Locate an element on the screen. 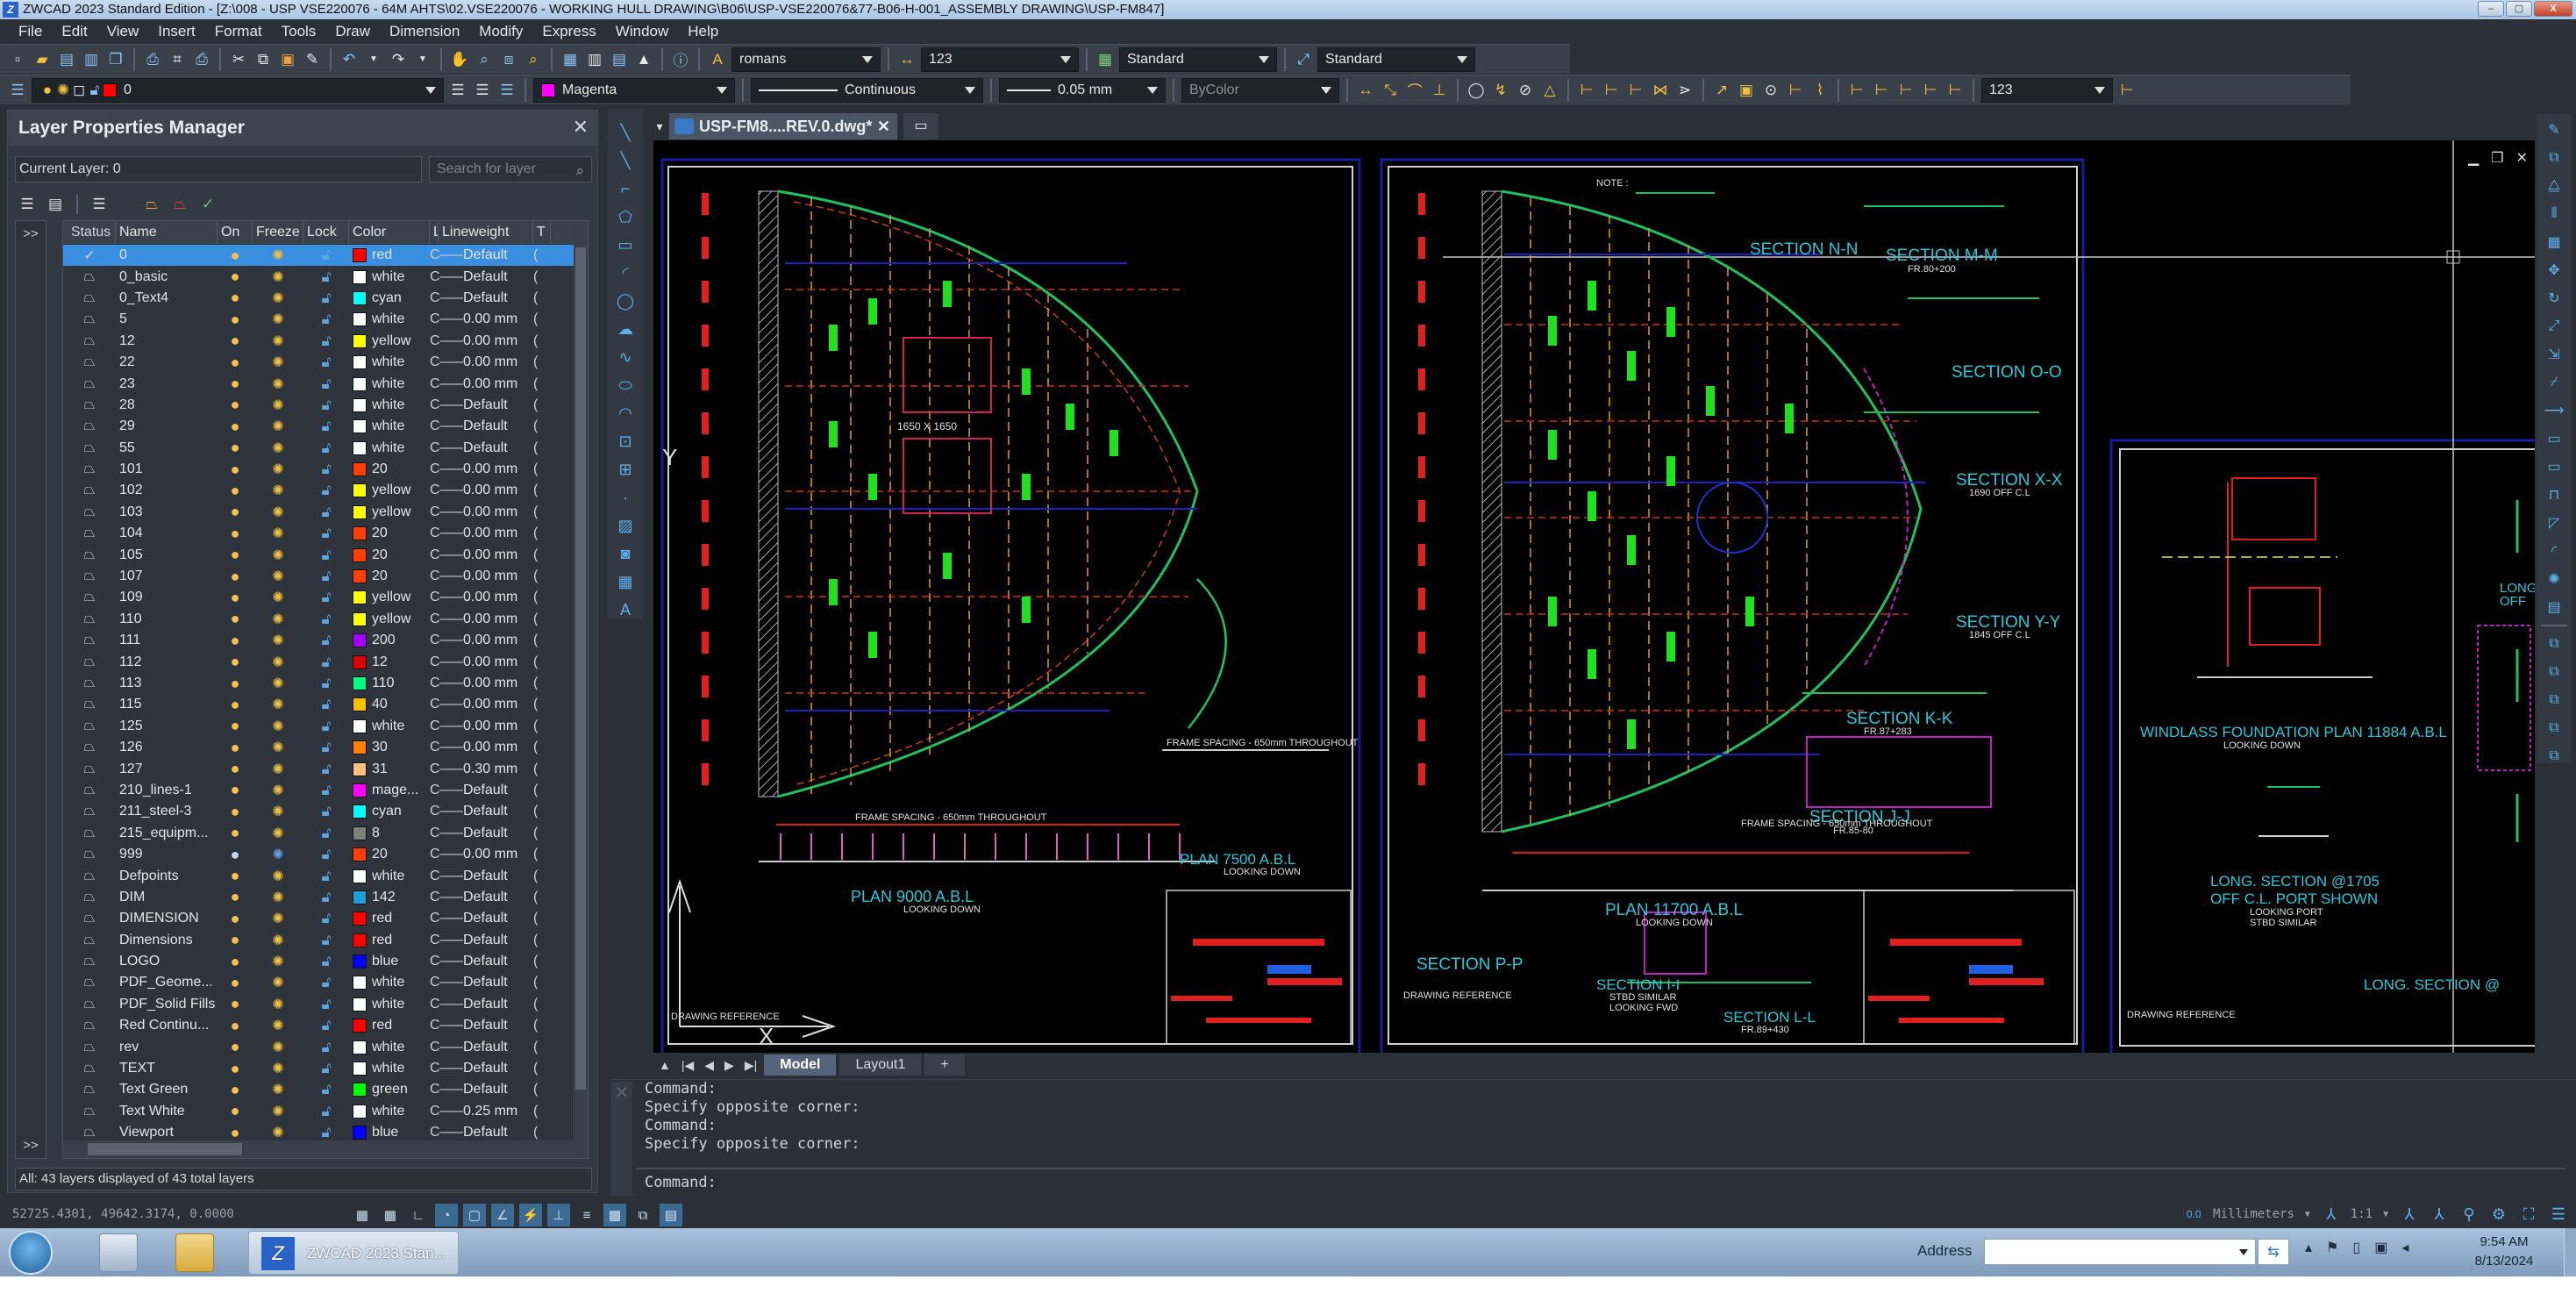 The height and width of the screenshot is (1294, 2576). quick-dimension-icon: ⊢ is located at coordinates (1587, 90).